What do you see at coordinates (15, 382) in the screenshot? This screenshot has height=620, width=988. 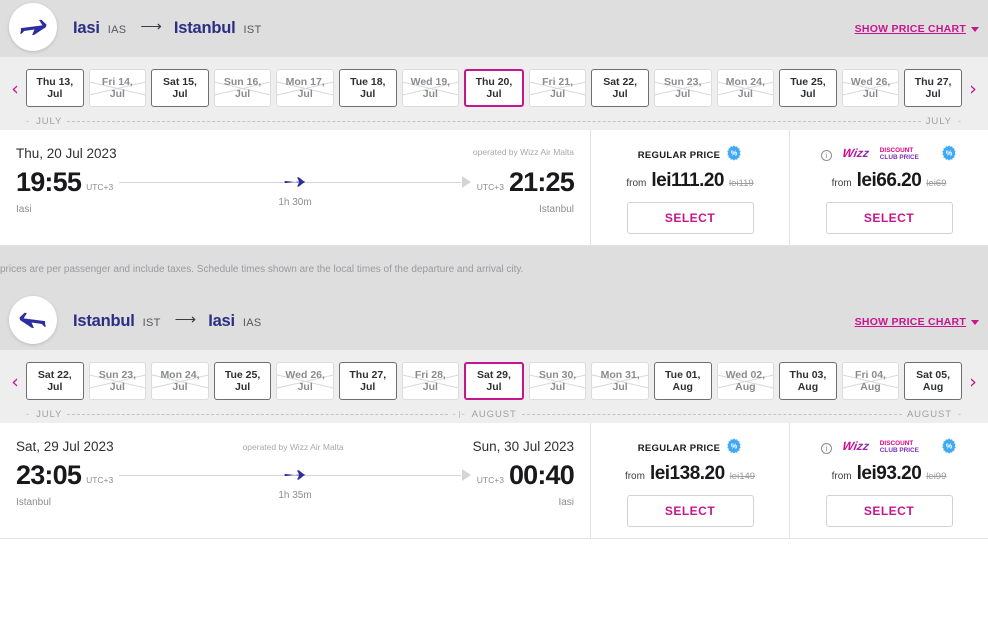 I see `date-prev-button-return: ‹` at bounding box center [15, 382].